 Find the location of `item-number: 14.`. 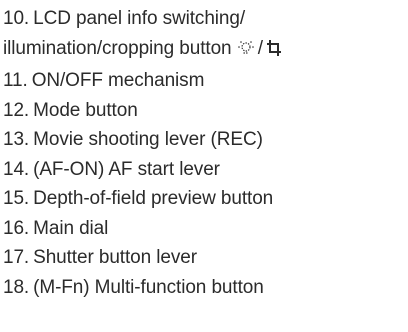

item-number: 14. is located at coordinates (16, 169).